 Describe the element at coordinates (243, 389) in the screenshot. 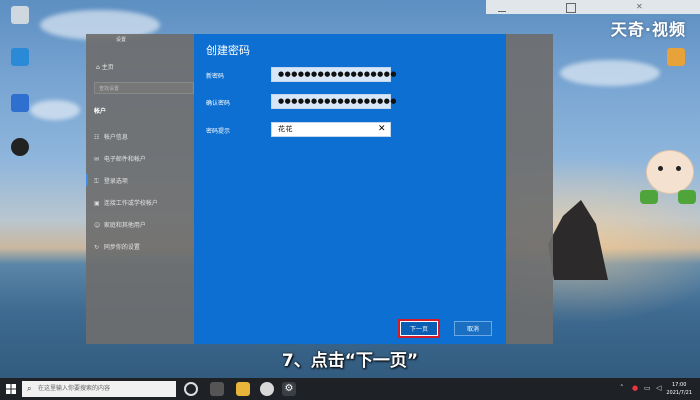

I see `file-explorer-icon` at that location.